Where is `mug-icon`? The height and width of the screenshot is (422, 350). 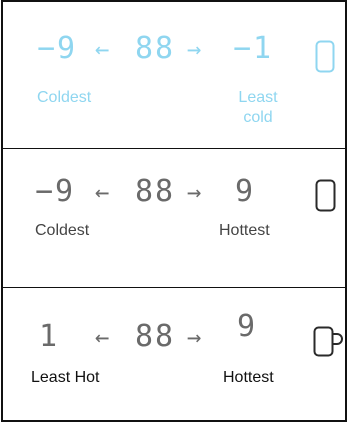 mug-icon is located at coordinates (328, 341).